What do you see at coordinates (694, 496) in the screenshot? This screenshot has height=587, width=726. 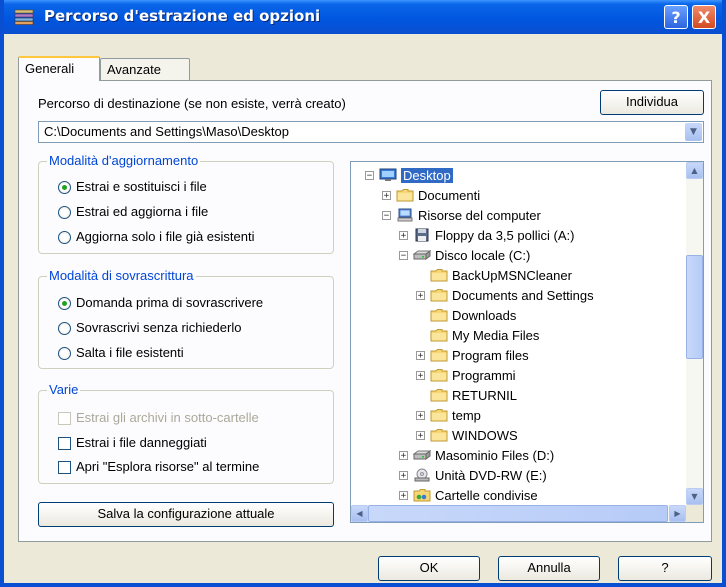 I see `scroll-down-icon: ▼` at bounding box center [694, 496].